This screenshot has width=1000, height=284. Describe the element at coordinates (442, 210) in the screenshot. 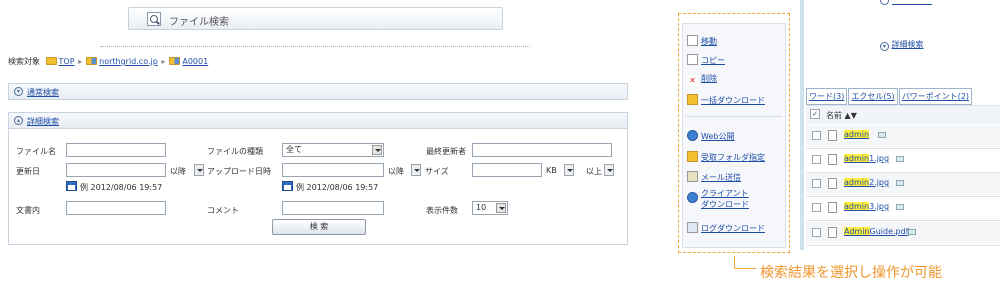

I see `display-count-label: 表示件数` at that location.